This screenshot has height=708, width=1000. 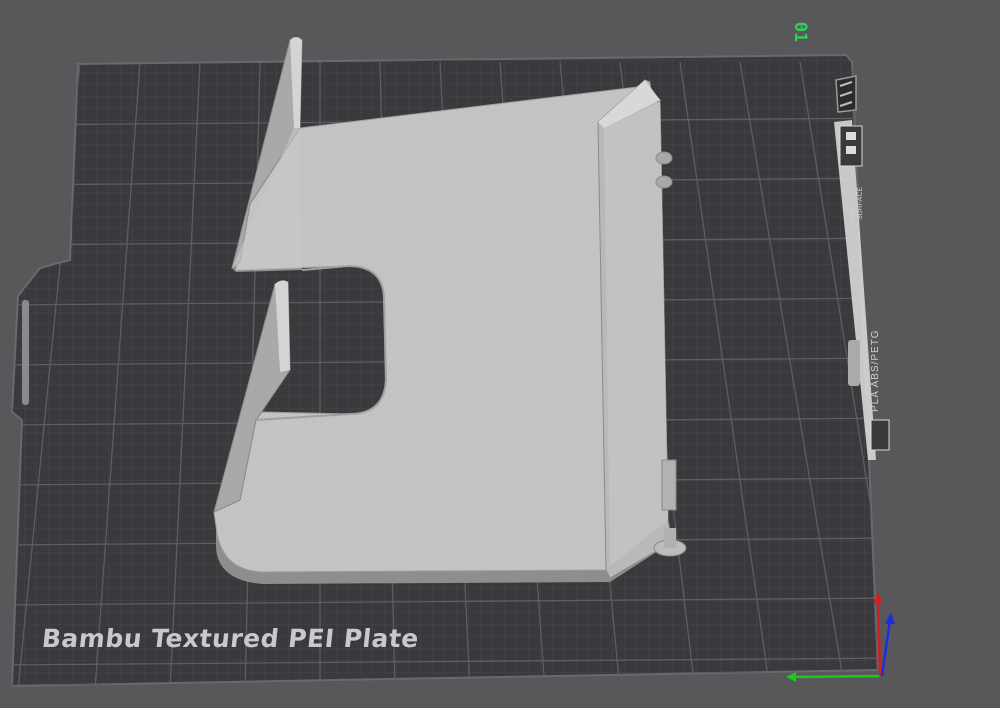 What do you see at coordinates (852, 212) in the screenshot?
I see `hot-warning-line1: HOT` at bounding box center [852, 212].